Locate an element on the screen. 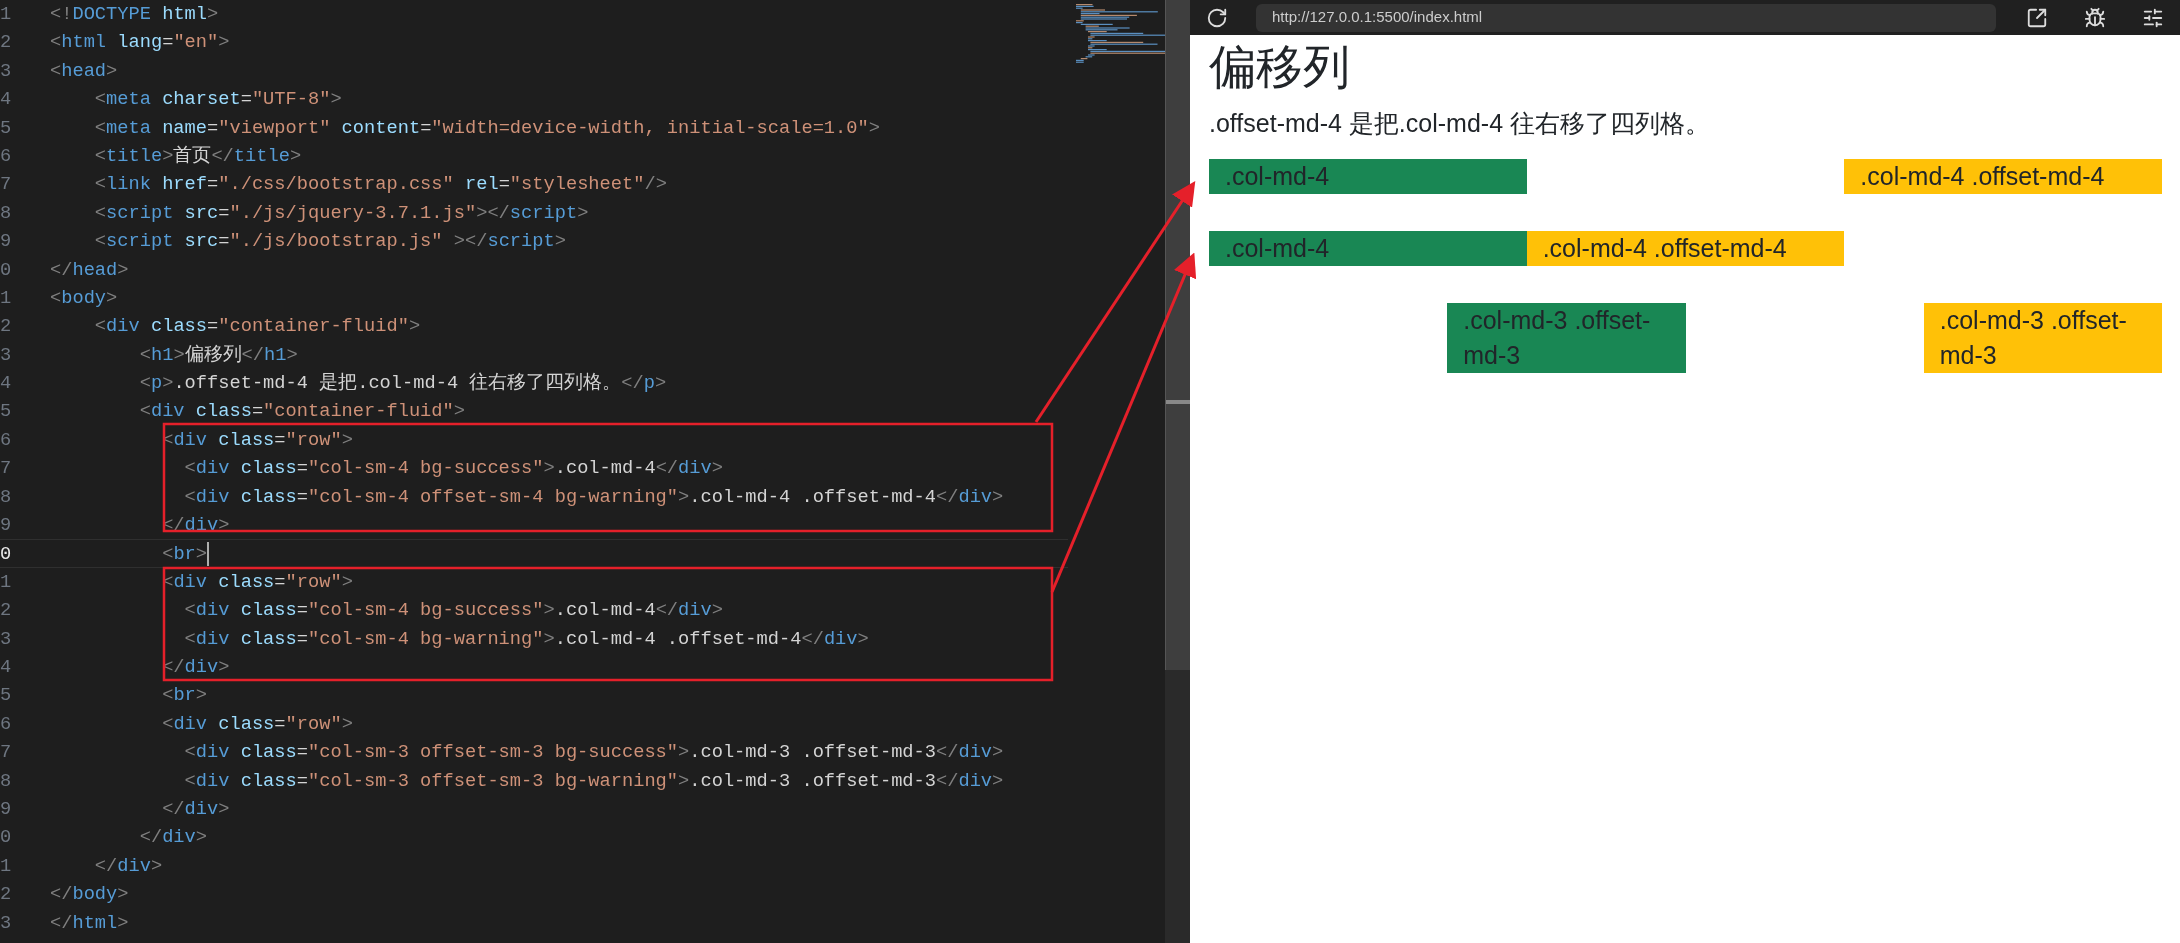 This screenshot has height=943, width=2180. code-line: <script src="./js/jquery-3.7.1.js"></script> is located at coordinates (341, 213).